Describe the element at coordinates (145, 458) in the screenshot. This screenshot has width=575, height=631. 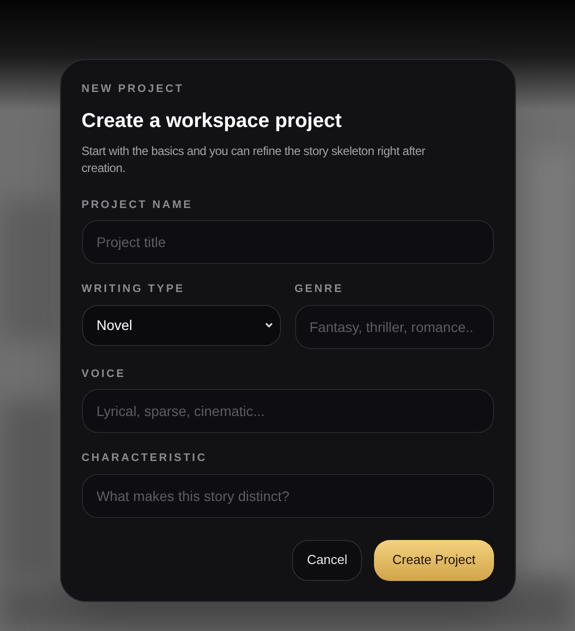
I see `field-label: CHARACTERISTIC` at that location.